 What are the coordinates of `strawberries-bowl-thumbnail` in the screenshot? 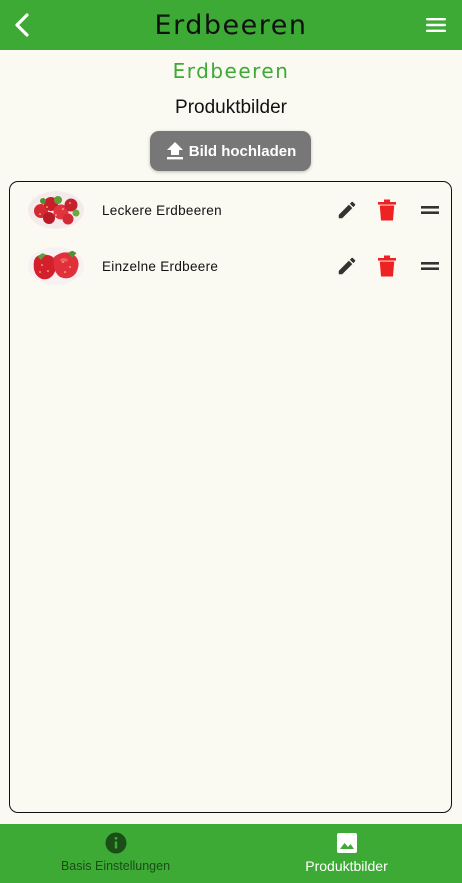 It's located at (56, 210).